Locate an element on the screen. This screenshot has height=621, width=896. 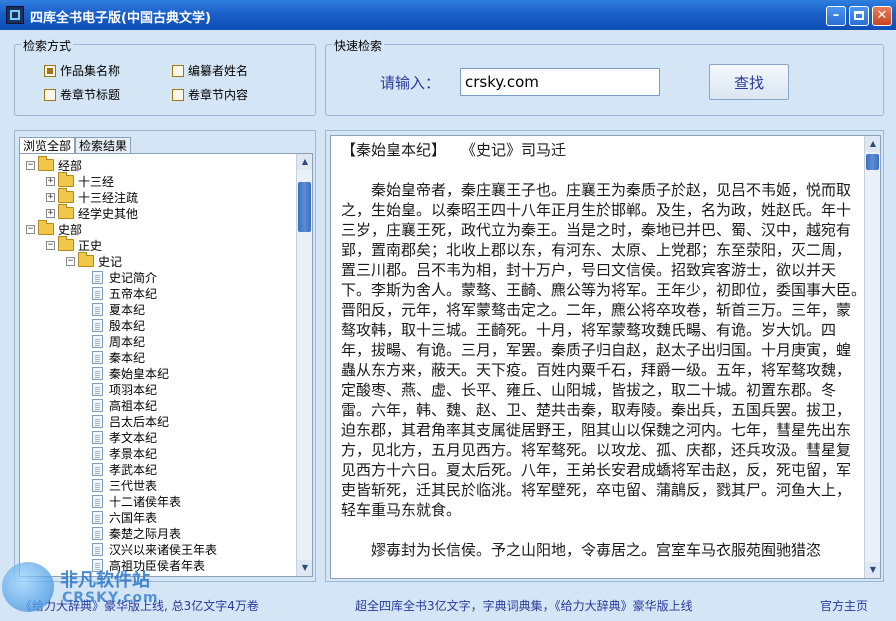
close-button: ✕ is located at coordinates (882, 16).